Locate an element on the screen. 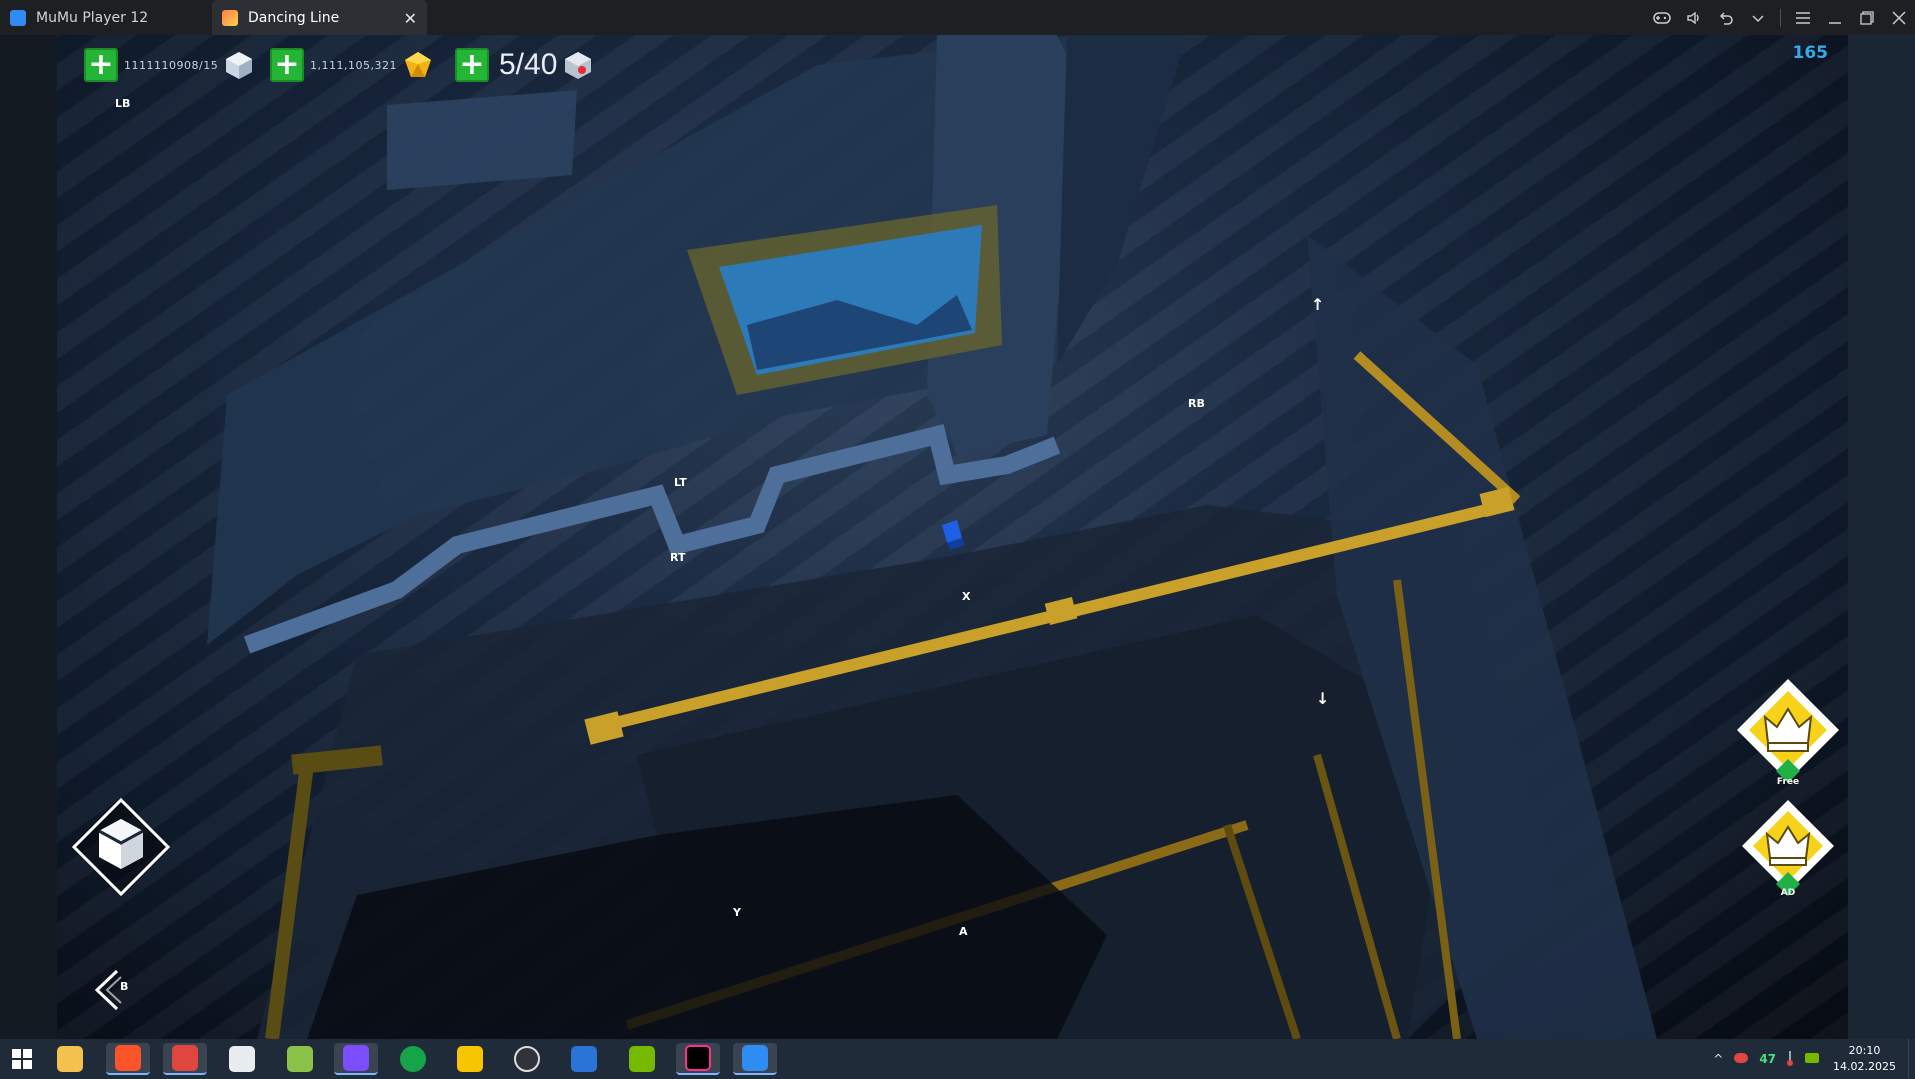  crowns-counter: + 1,111,105,321 is located at coordinates (351, 65).